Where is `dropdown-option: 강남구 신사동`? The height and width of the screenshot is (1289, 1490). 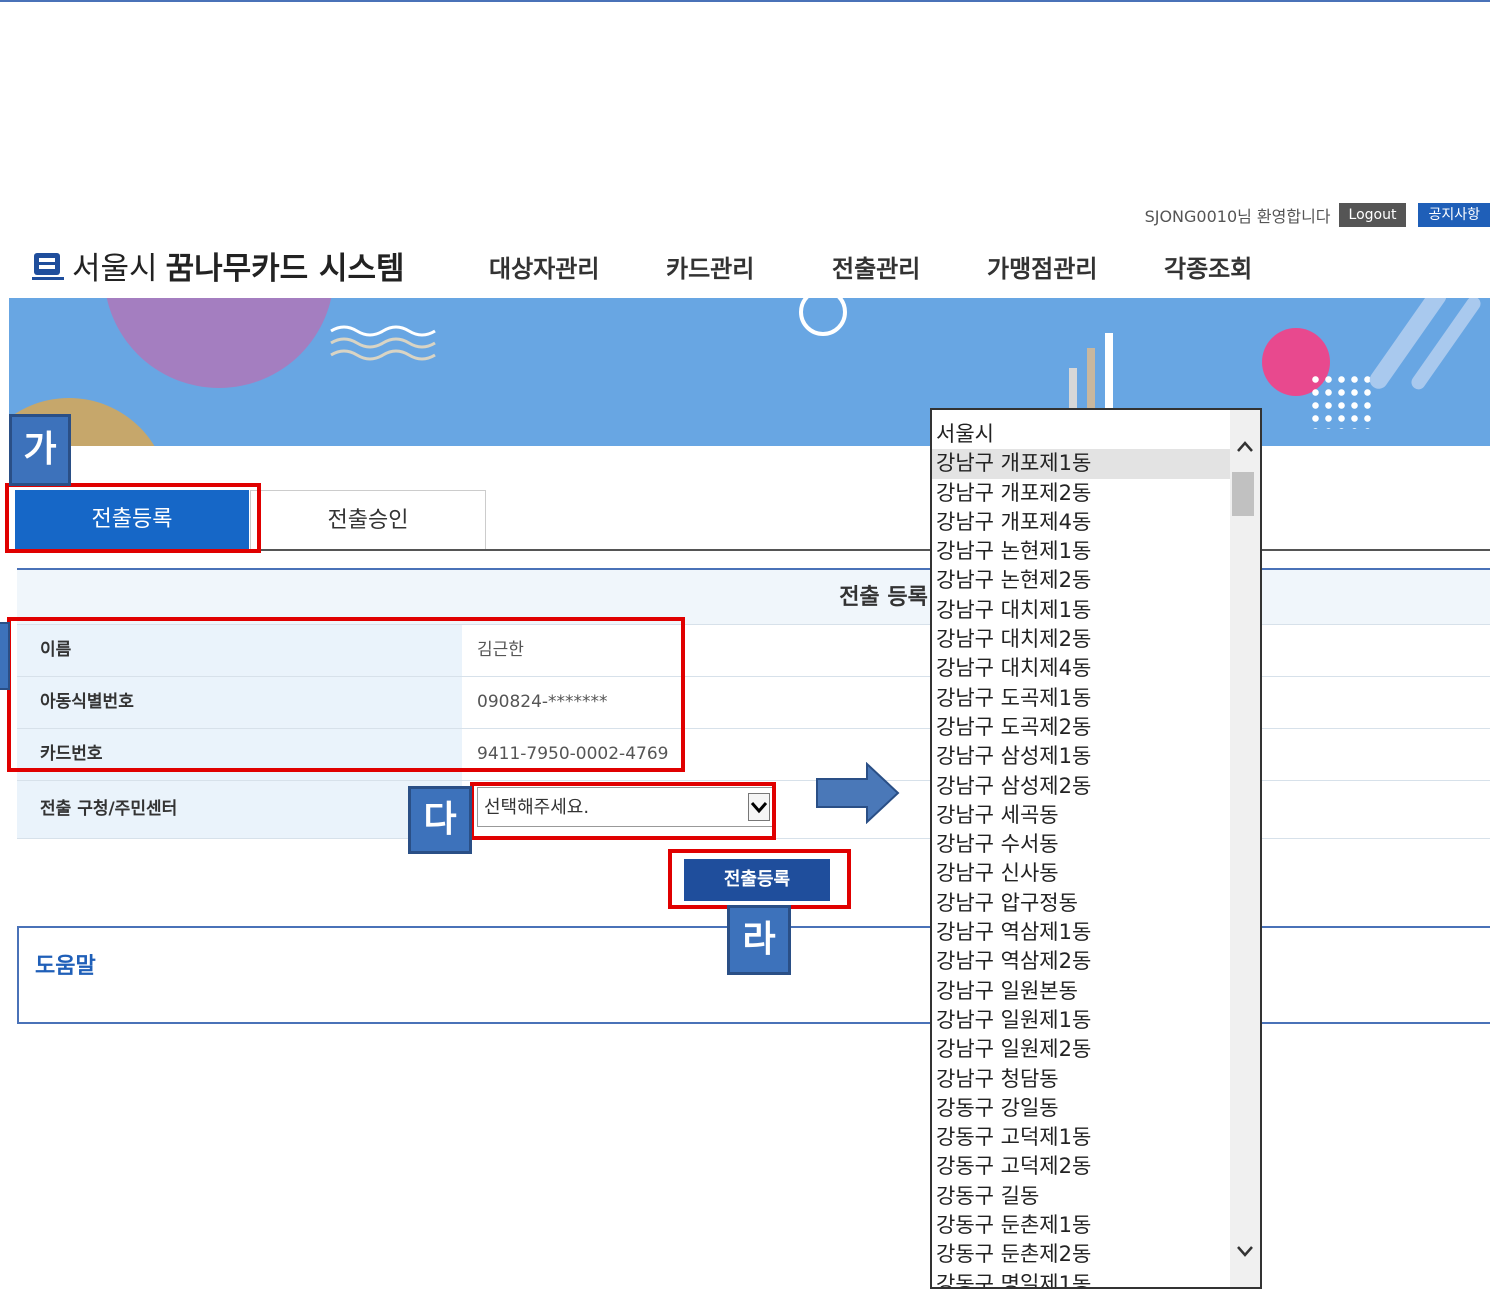
dropdown-option: 강남구 신사동 is located at coordinates (1081, 873).